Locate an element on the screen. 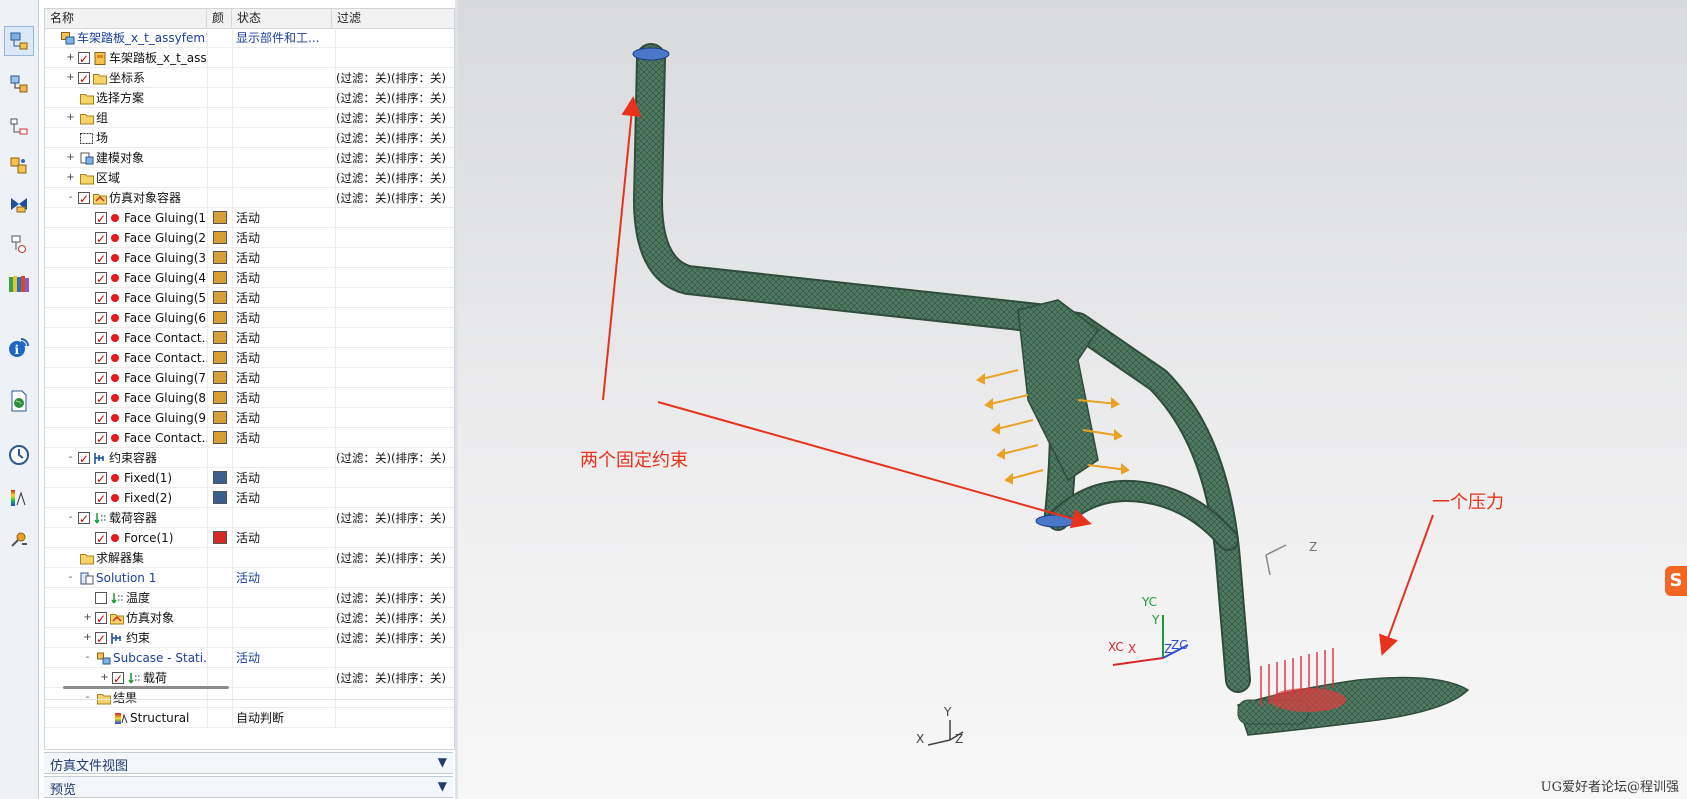 The height and width of the screenshot is (799, 1687). tree-row: Face Gluing(4) 活动 is located at coordinates (249, 278).